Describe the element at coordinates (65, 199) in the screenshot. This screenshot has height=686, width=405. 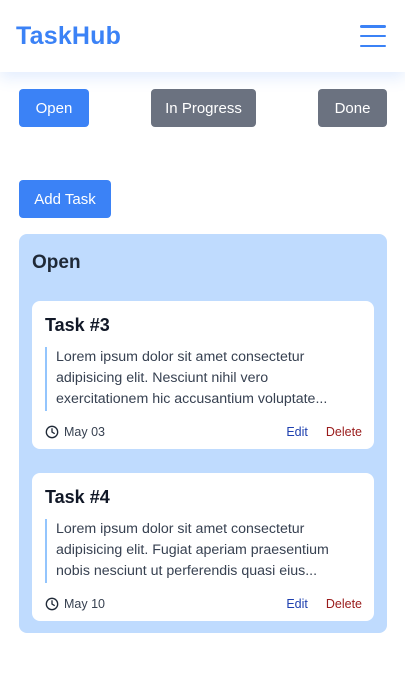
I see `add-task-button: Add Task` at that location.